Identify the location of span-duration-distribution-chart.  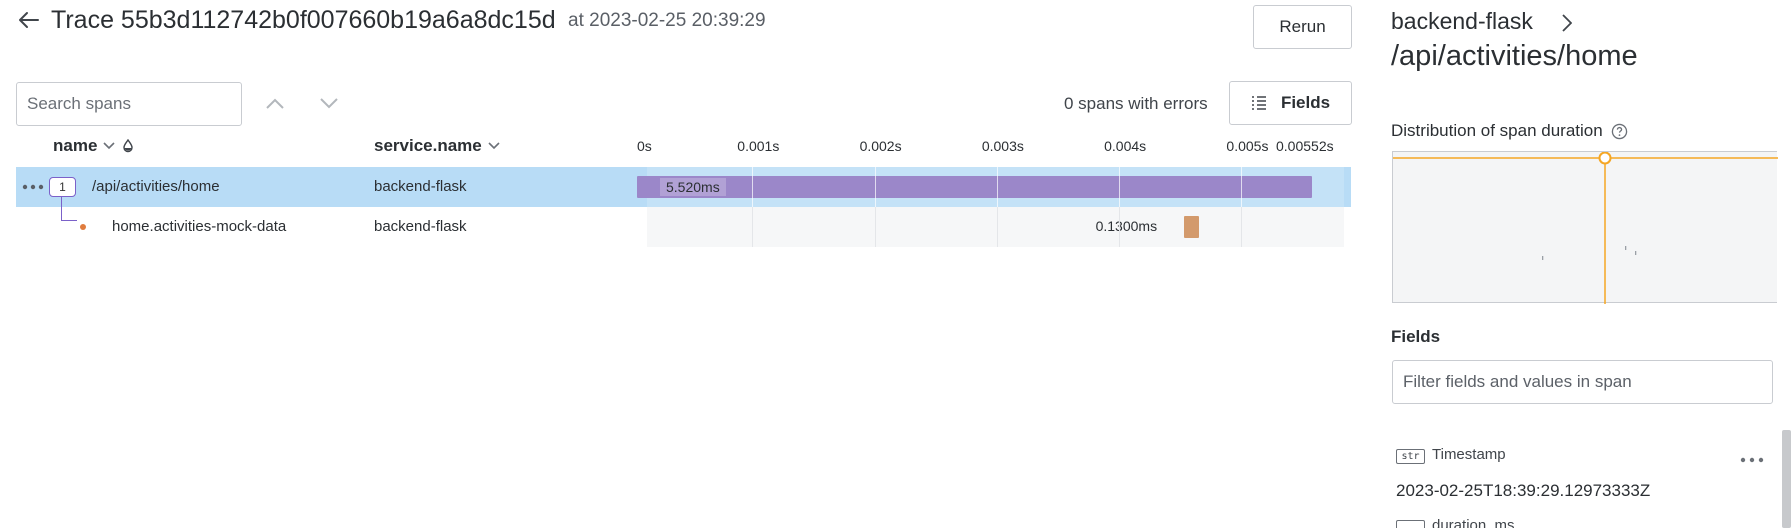
(1585, 227).